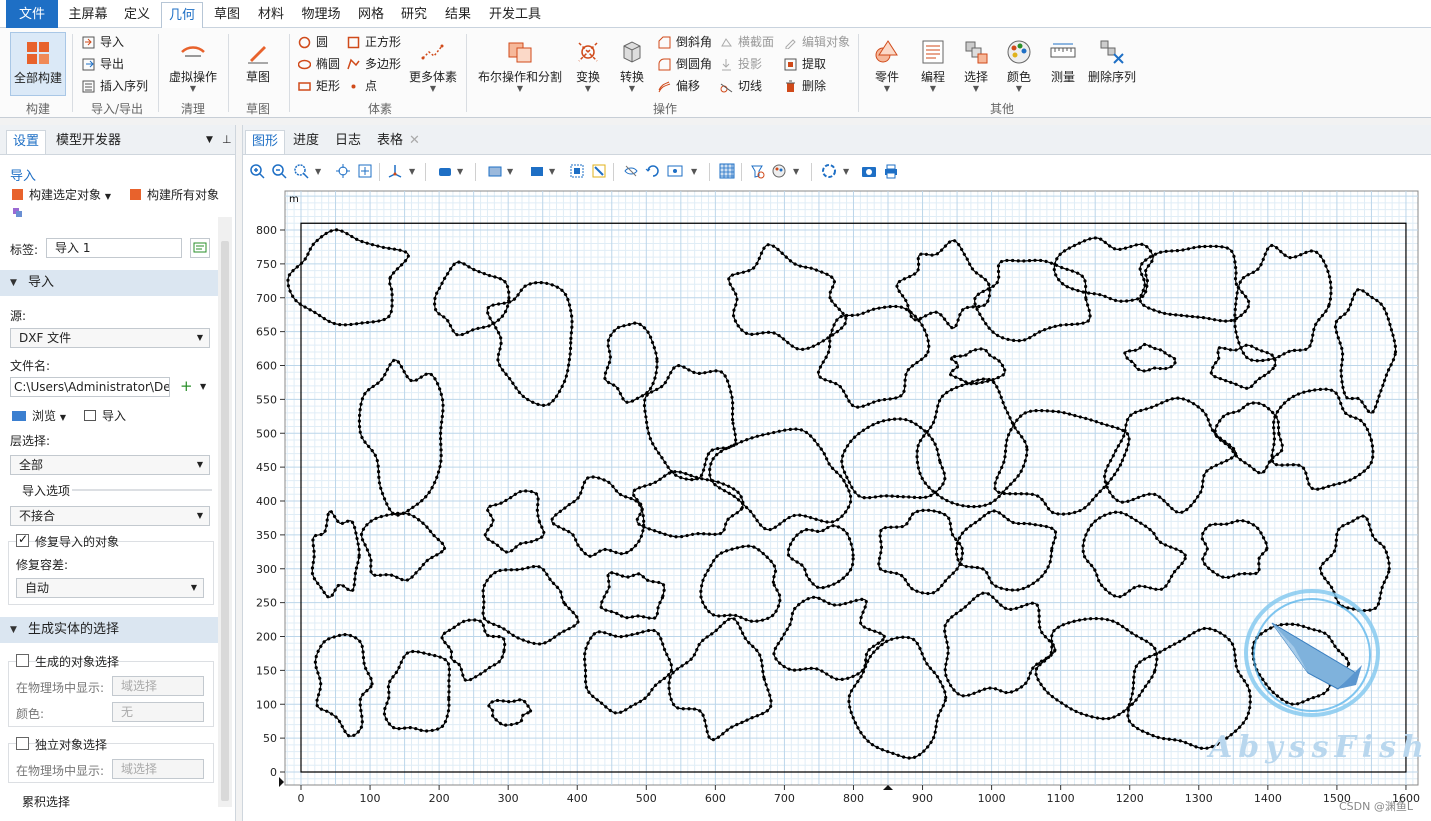 The height and width of the screenshot is (821, 1431). Describe the element at coordinates (1019, 62) in the screenshot. I see `colors-button: 颜色 ▼` at that location.